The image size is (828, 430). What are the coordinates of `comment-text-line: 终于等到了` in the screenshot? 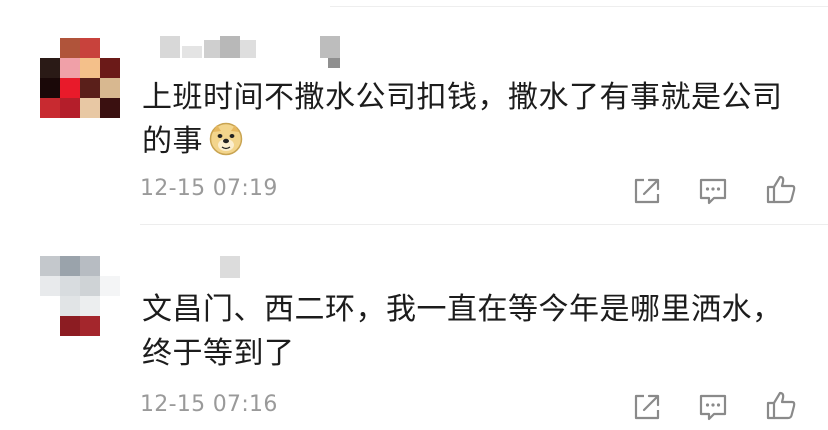 It's located at (218, 353).